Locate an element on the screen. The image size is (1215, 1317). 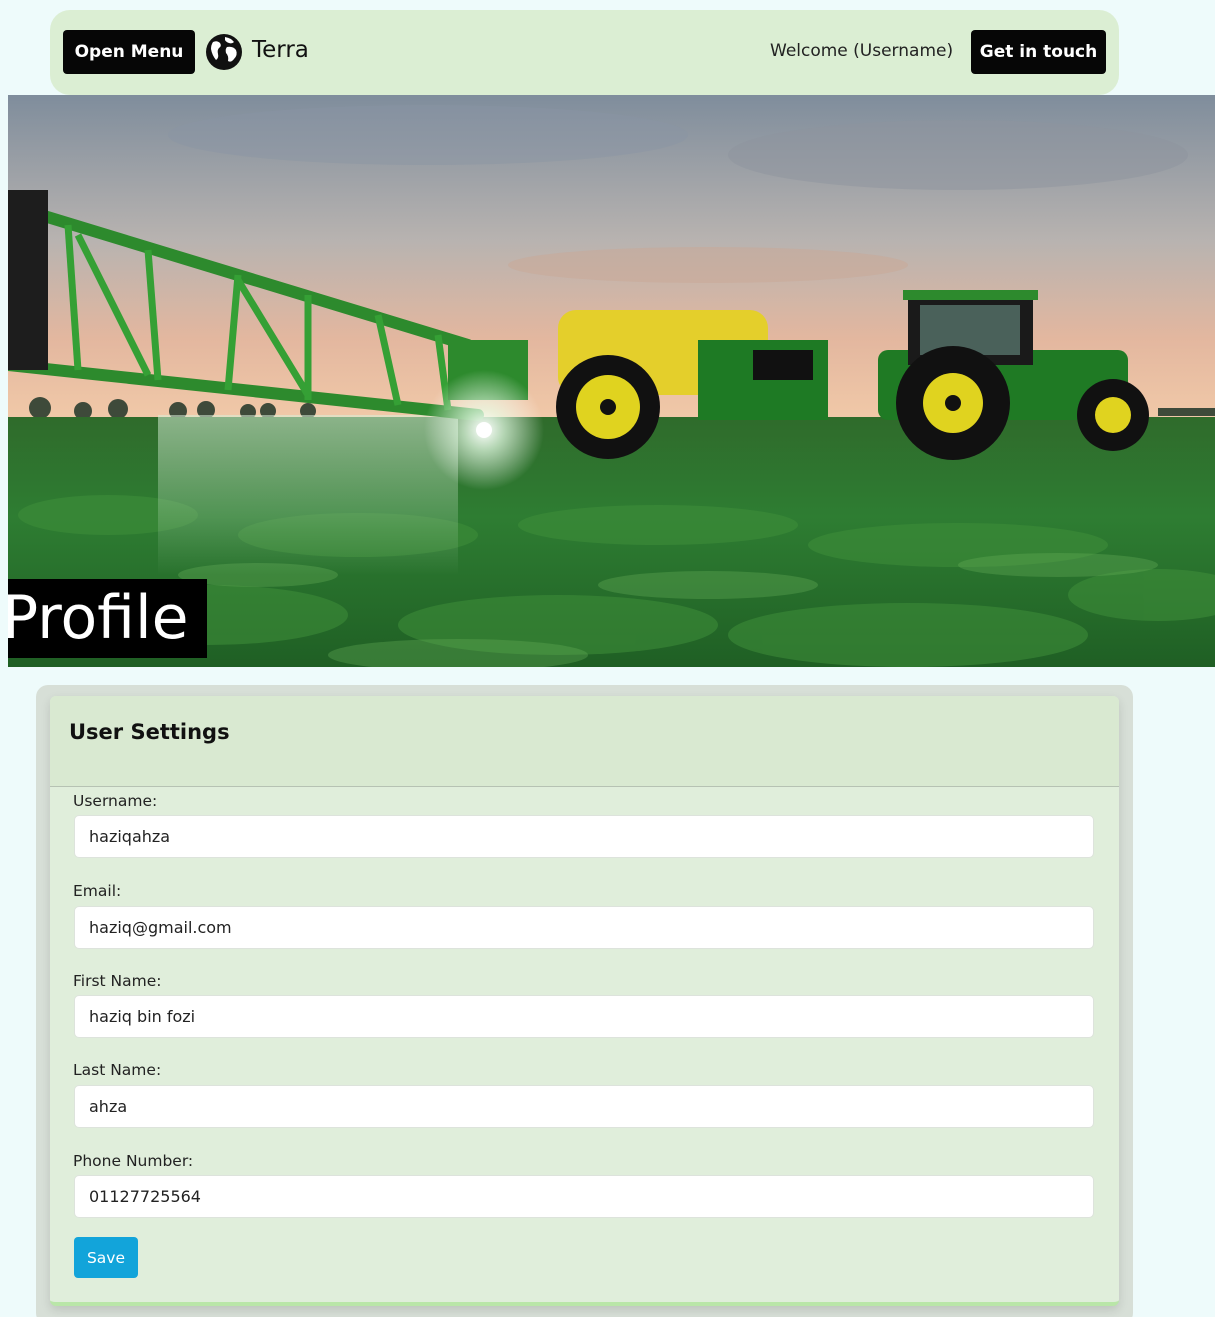
email-label: Email: is located at coordinates (97, 891).